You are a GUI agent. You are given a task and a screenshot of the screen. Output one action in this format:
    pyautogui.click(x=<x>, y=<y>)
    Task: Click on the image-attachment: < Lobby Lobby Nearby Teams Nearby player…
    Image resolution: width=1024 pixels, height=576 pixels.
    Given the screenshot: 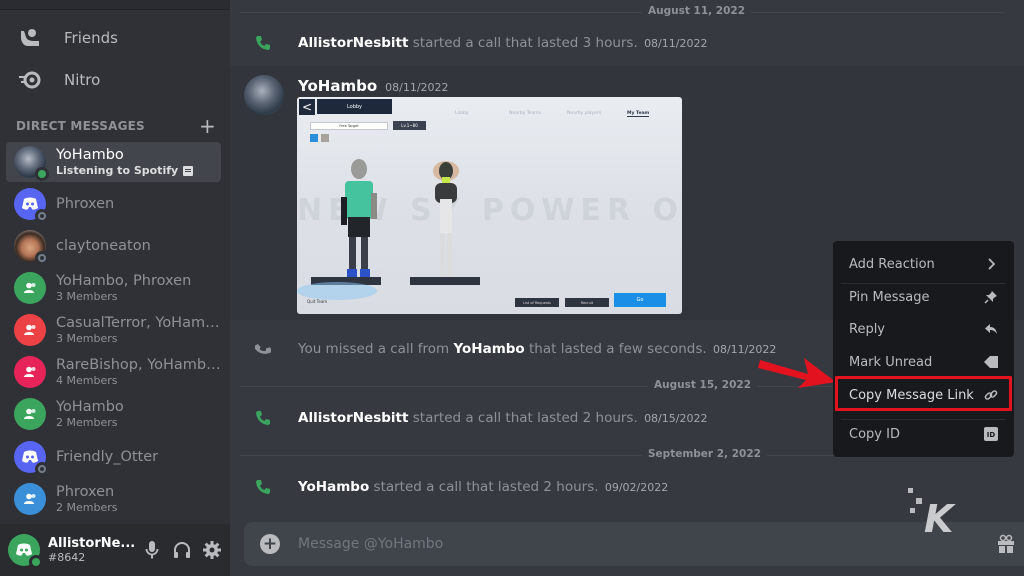 What is the action you would take?
    pyautogui.click(x=489, y=205)
    